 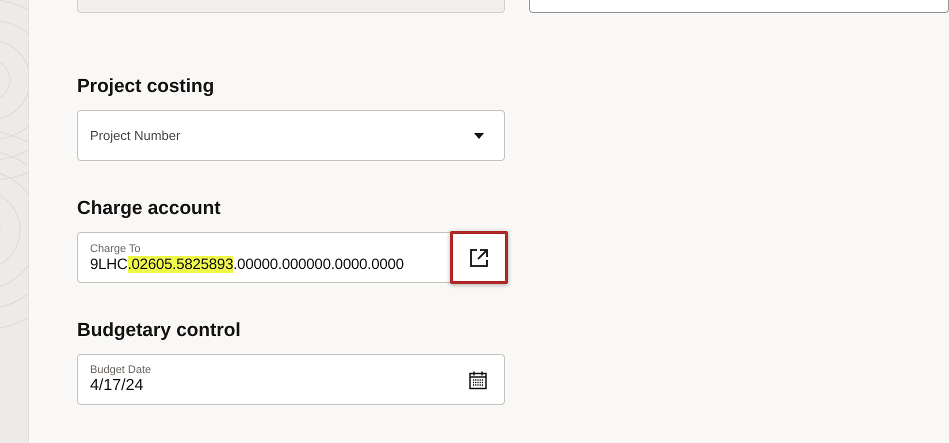 I want to click on section-heading: Budgetary control, so click(x=159, y=331).